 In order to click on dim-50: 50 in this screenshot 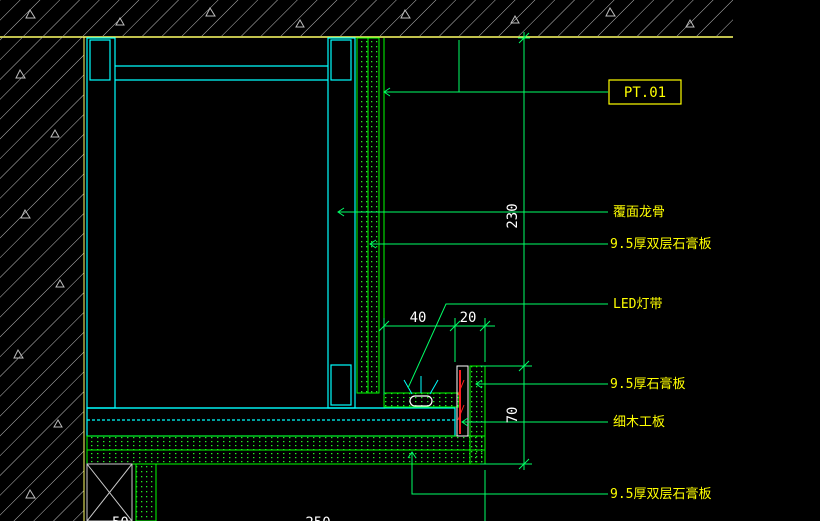, I will do `click(120, 518)`.